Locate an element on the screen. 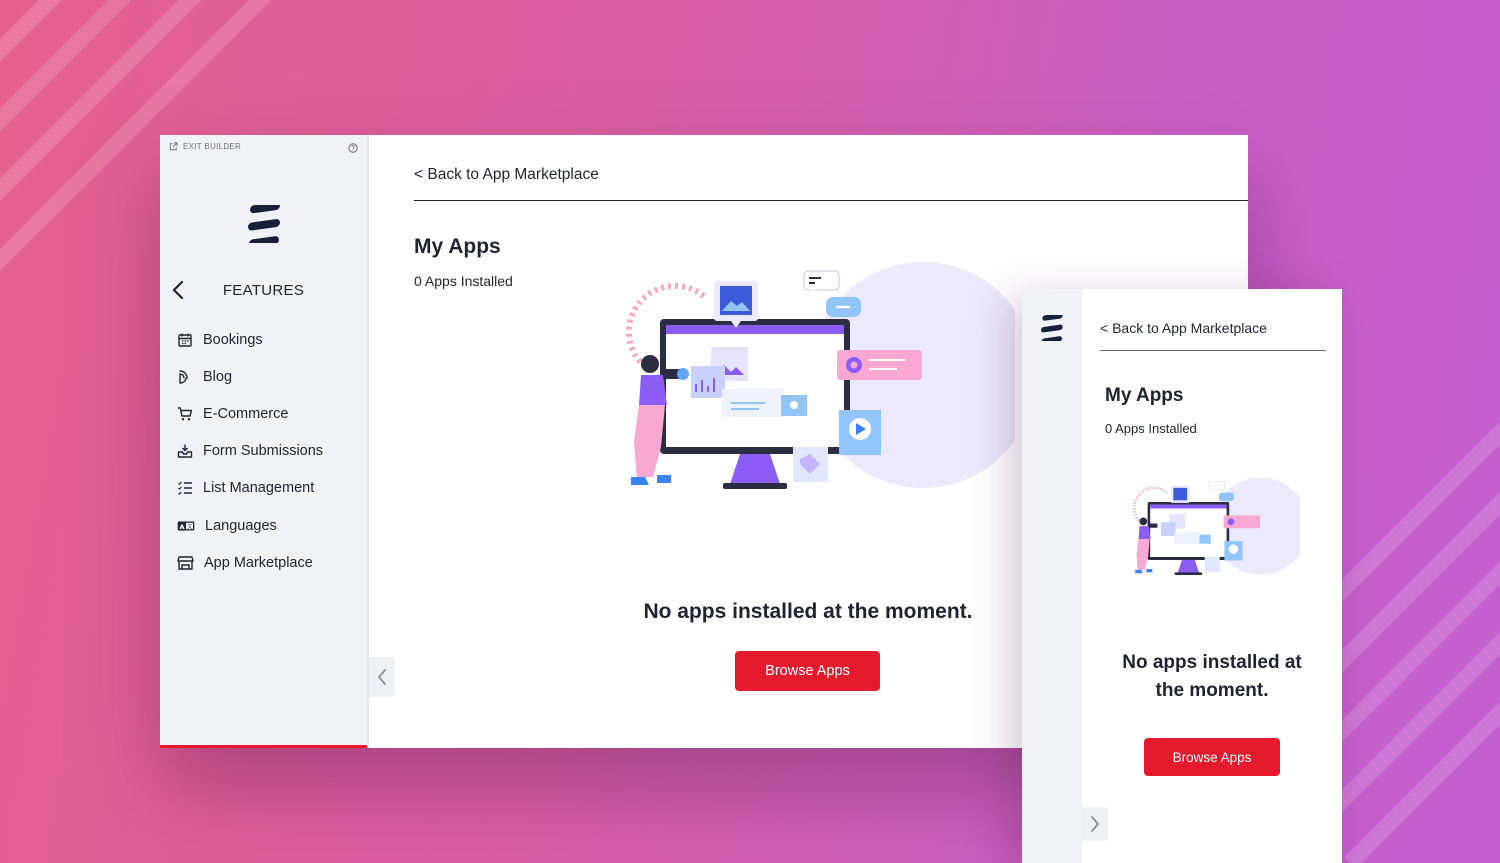  features-header: FEATURES is located at coordinates (263, 290).